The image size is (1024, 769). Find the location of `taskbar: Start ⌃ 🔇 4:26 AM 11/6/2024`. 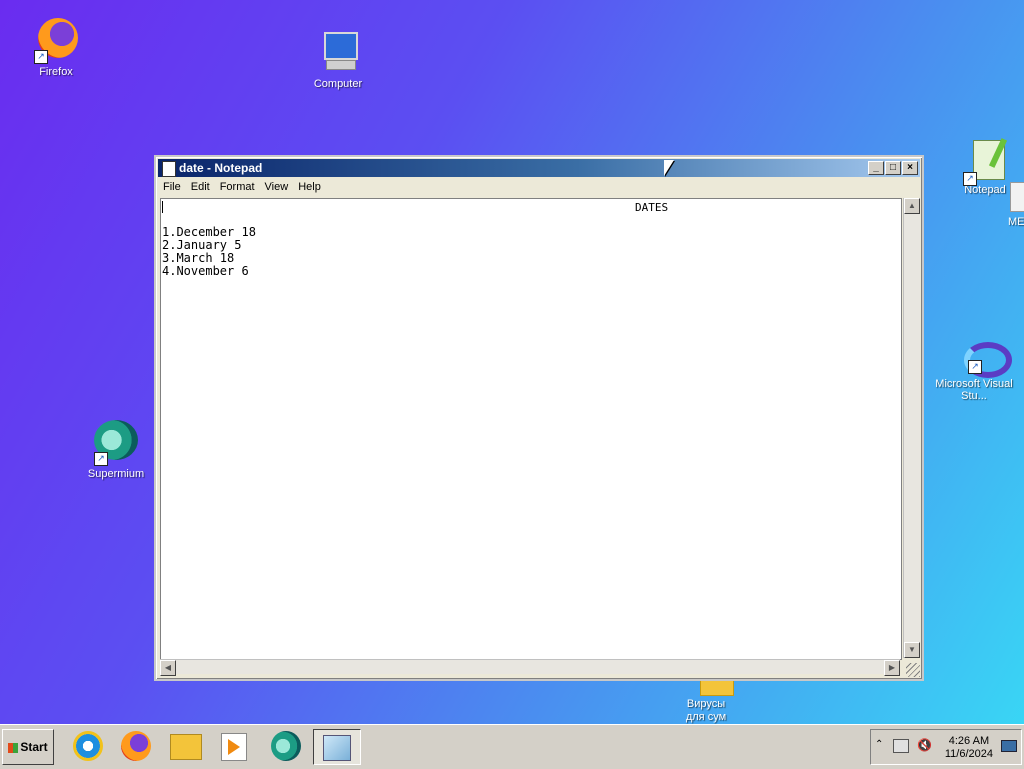

taskbar: Start ⌃ 🔇 4:26 AM 11/6/2024 is located at coordinates (512, 746).